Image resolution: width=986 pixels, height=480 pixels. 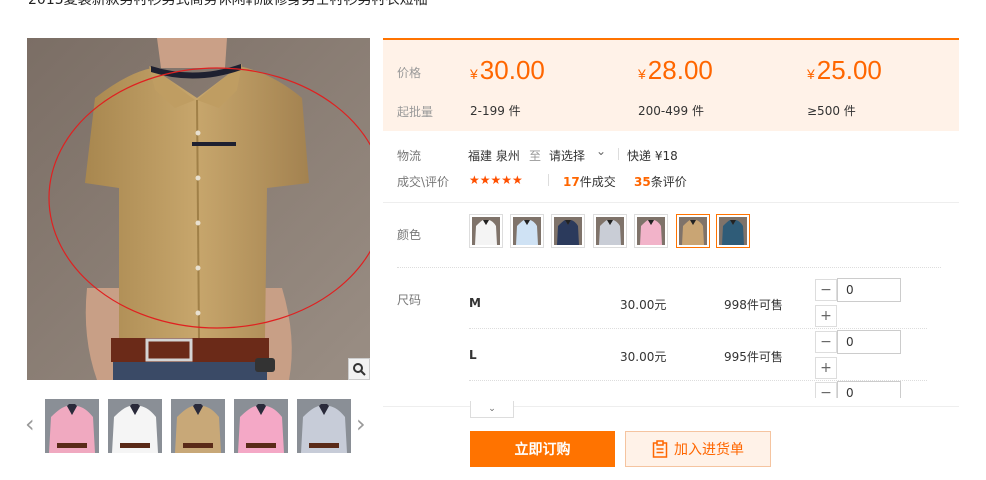 I want to click on sales-count: 17件成交, so click(x=589, y=181).